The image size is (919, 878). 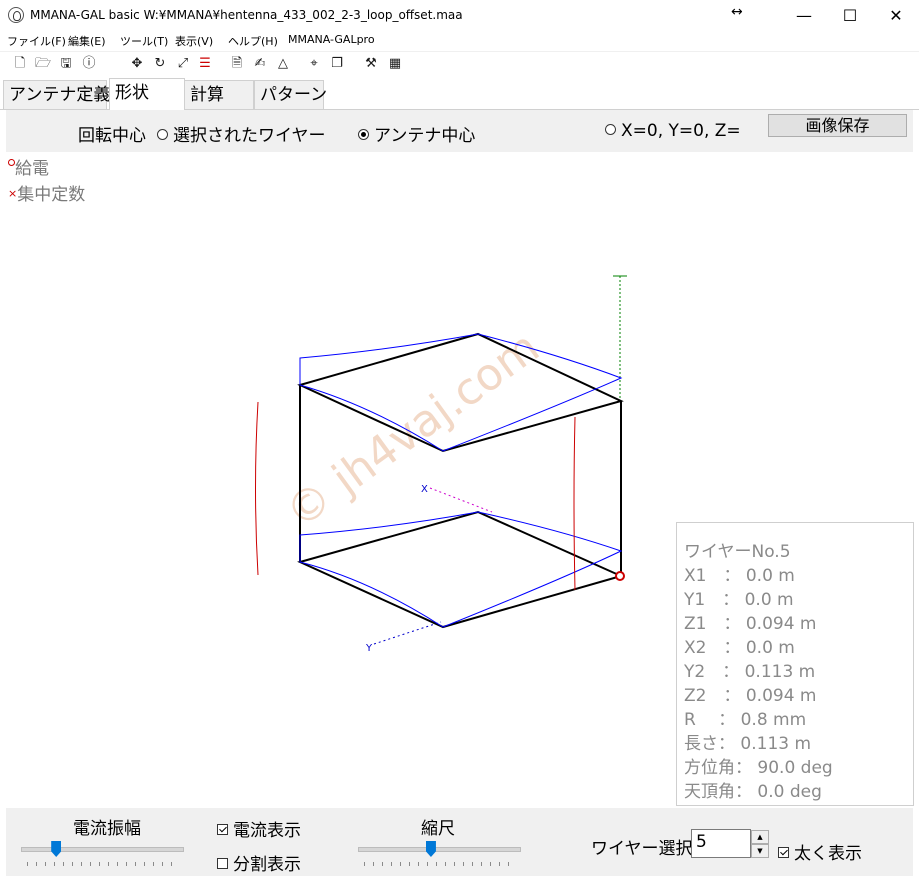 What do you see at coordinates (267, 831) in the screenshot?
I see `show-current-label: 電流表示` at bounding box center [267, 831].